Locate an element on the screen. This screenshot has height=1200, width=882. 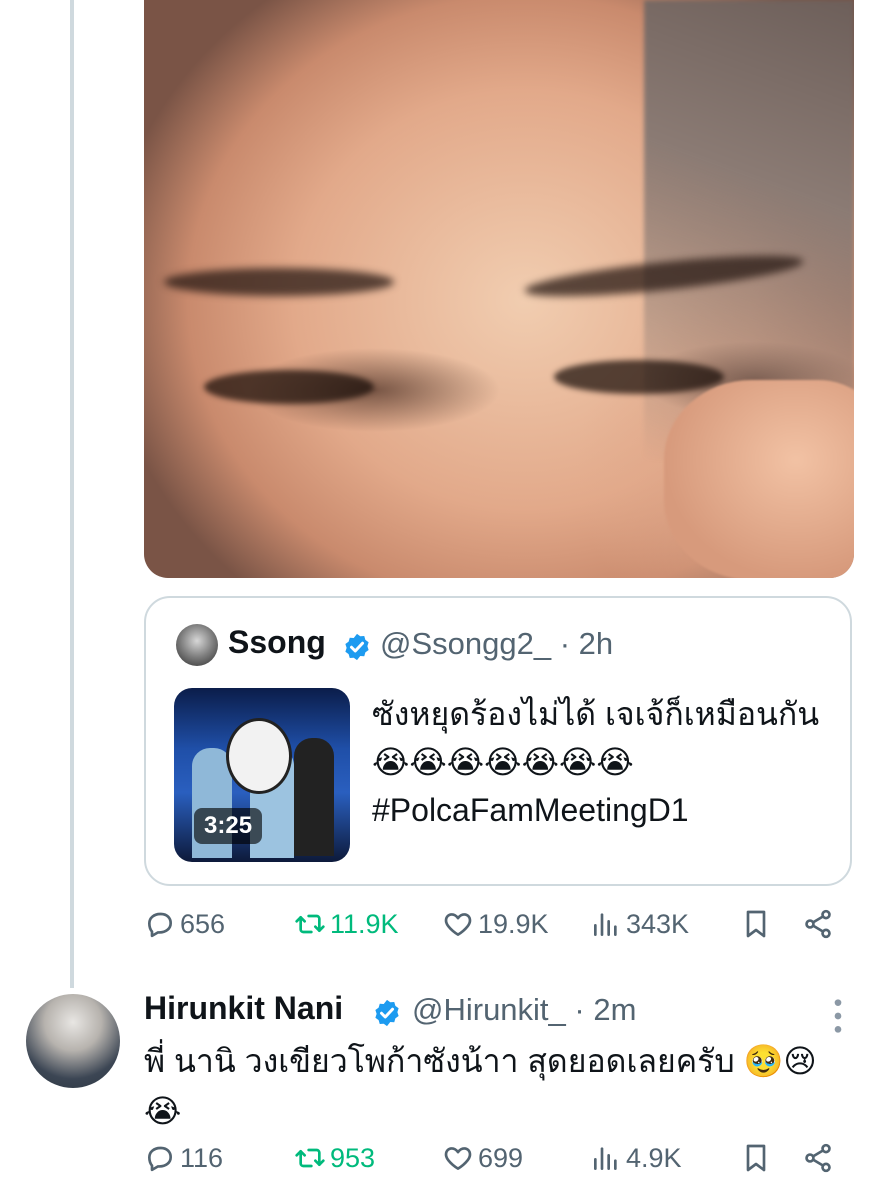
reply-button: 656 is located at coordinates (184, 924).